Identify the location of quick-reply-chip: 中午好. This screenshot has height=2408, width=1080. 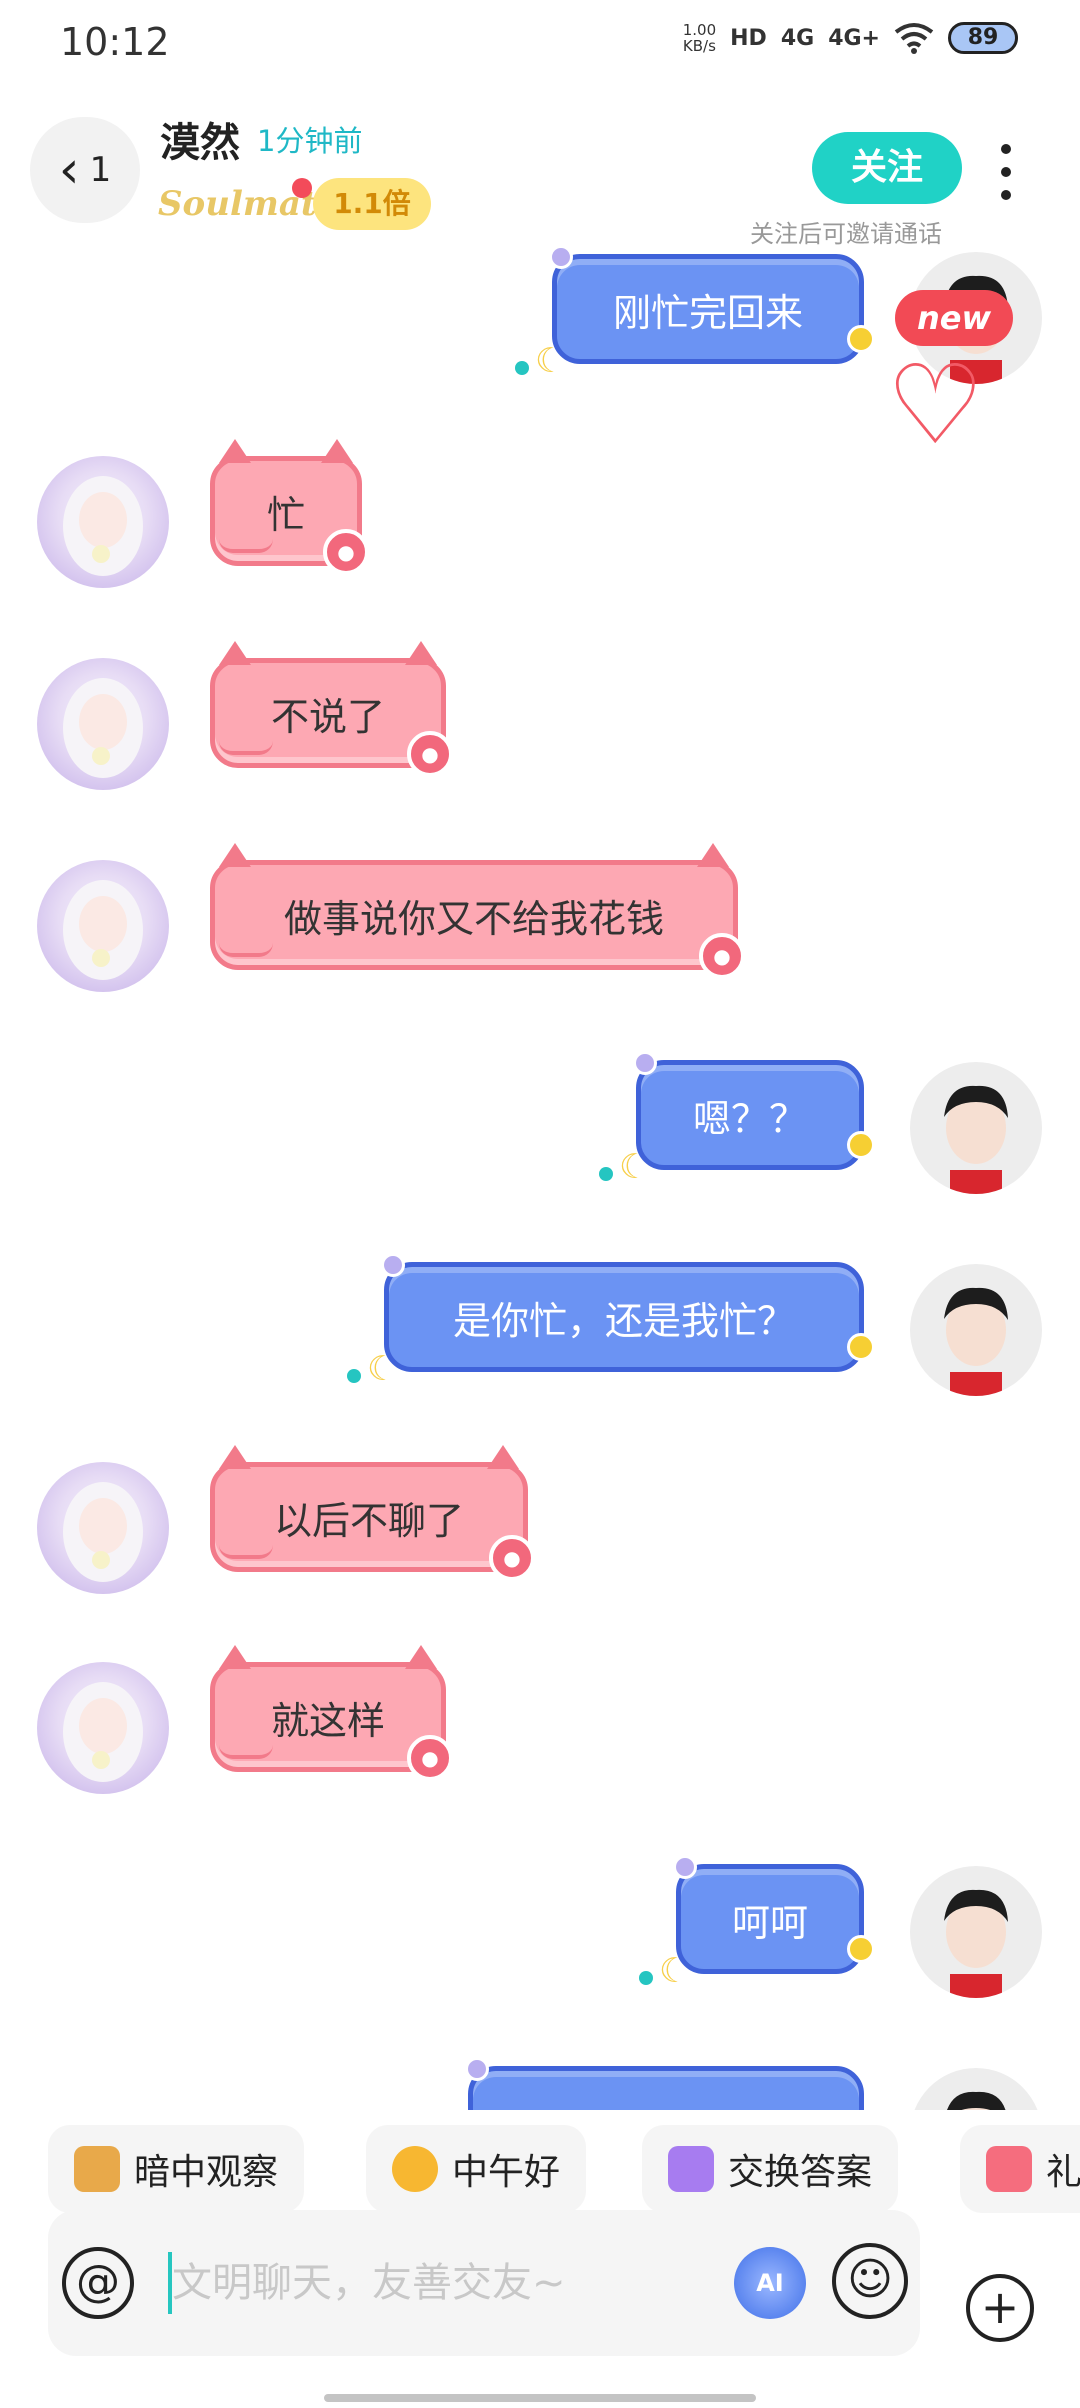
(476, 2169).